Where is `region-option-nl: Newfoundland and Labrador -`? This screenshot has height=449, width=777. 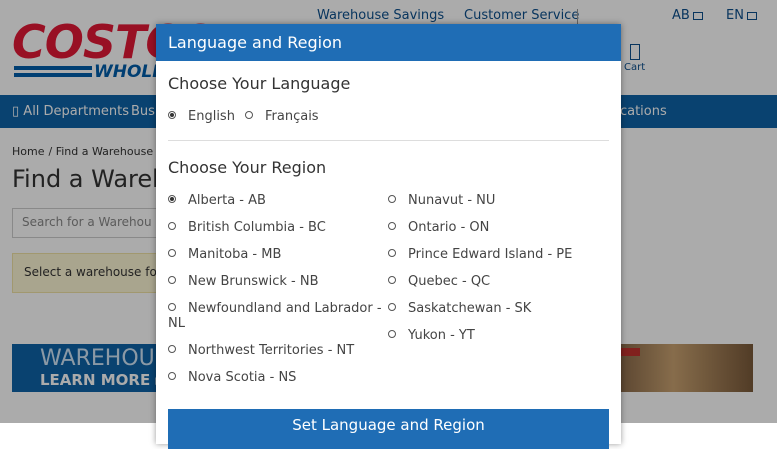 region-option-nl: Newfoundland and Labrador - is located at coordinates (275, 308).